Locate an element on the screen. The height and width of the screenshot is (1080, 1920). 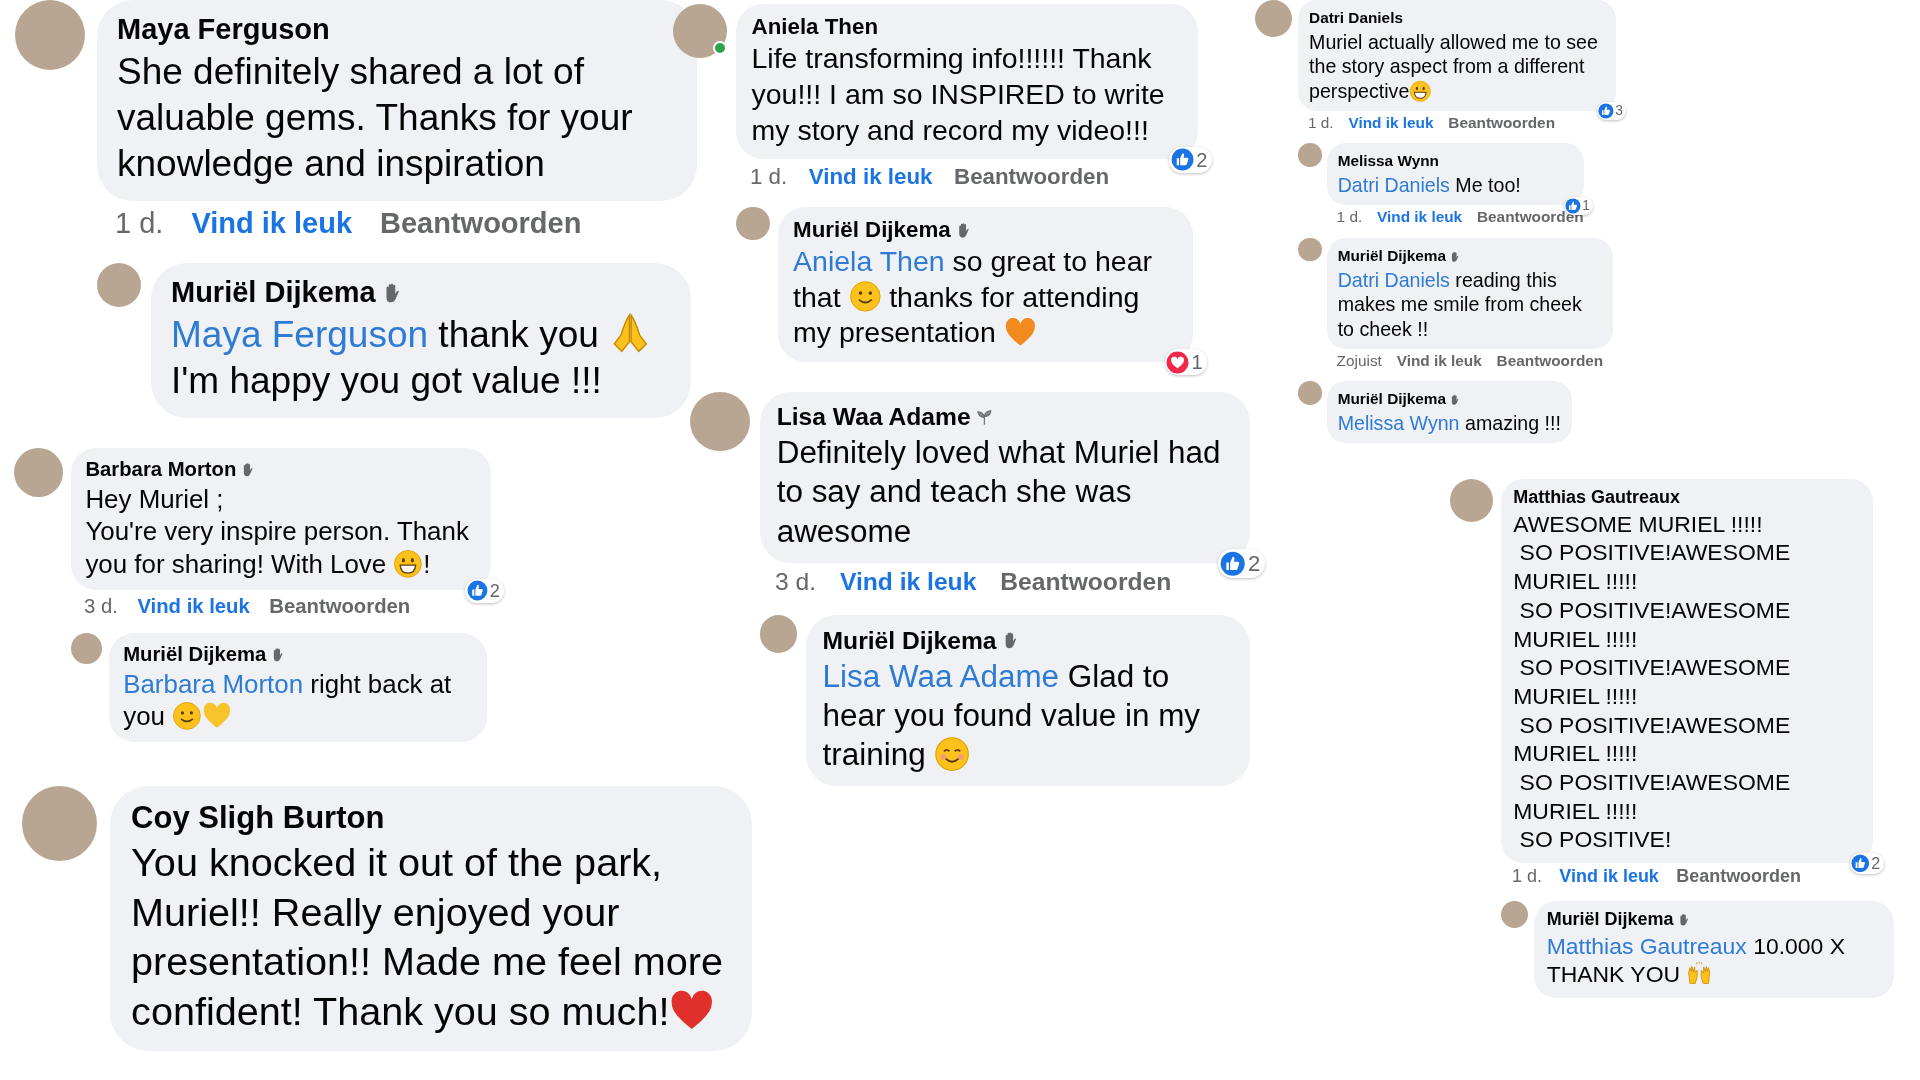
comment-text: Barbara Morton right back at you is located at coordinates (288, 700).